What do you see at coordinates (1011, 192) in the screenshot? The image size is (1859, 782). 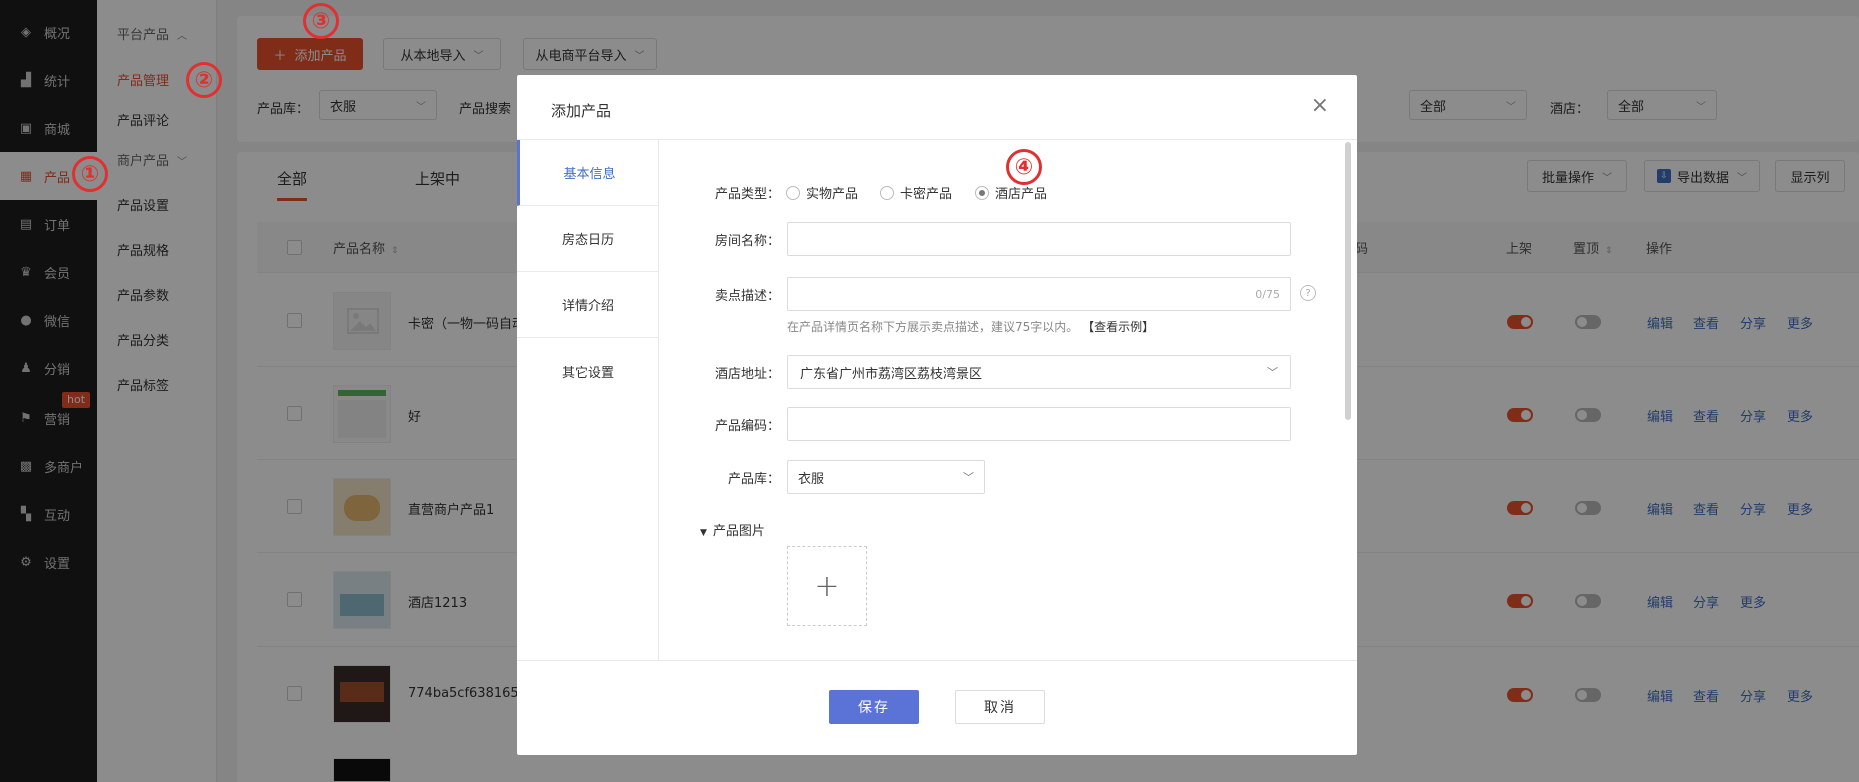 I see `radio-hotel-product: 酒店产品` at bounding box center [1011, 192].